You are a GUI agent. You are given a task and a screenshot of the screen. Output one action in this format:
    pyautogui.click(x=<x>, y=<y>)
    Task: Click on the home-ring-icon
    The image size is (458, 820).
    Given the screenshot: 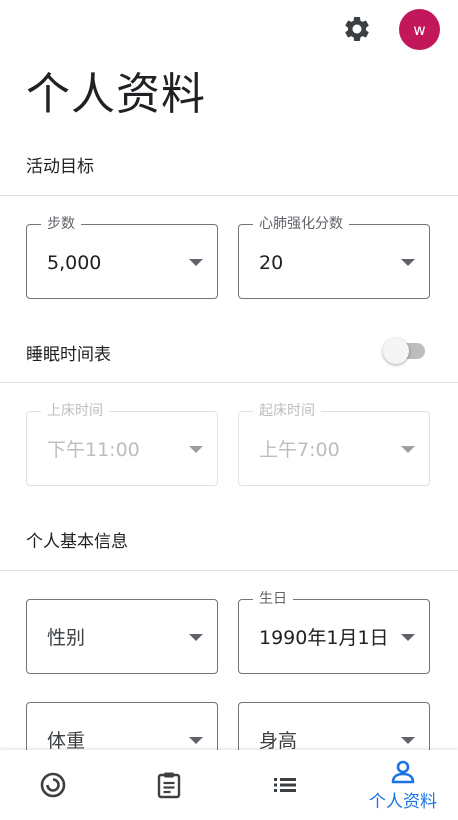 What is the action you would take?
    pyautogui.click(x=53, y=785)
    